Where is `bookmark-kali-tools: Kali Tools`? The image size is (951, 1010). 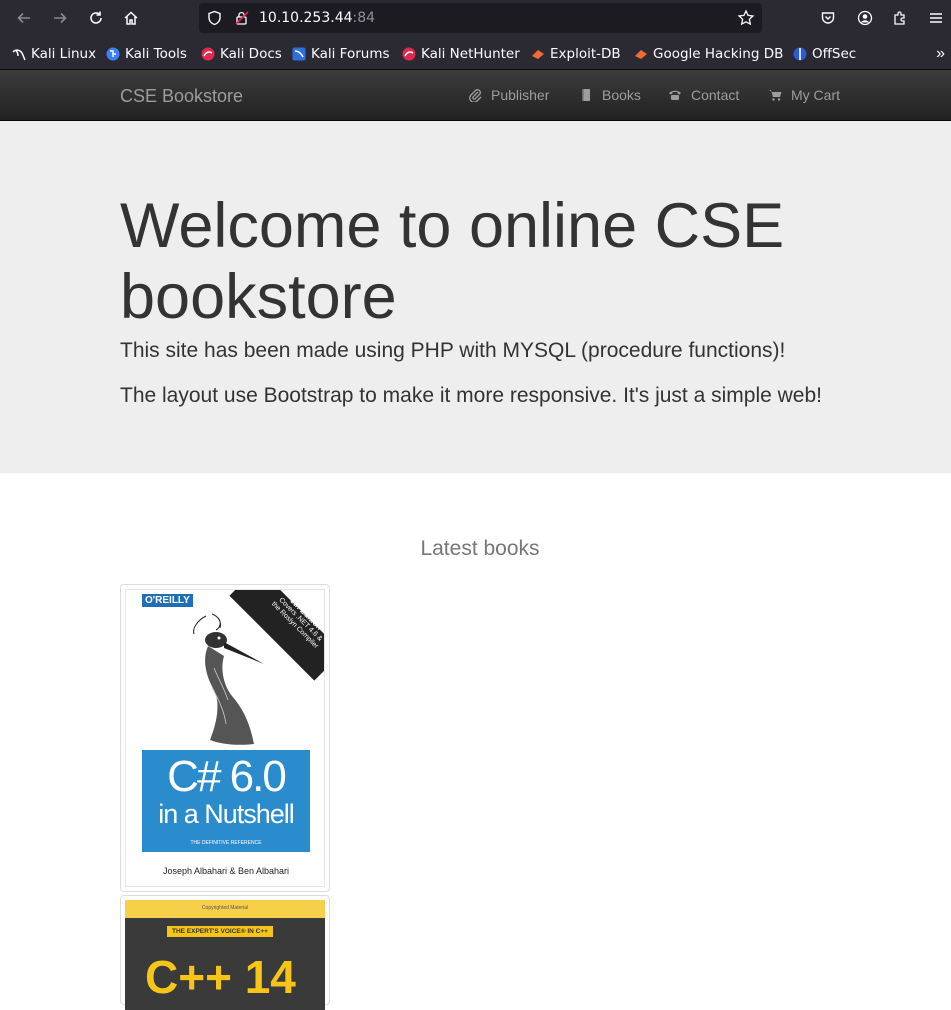 bookmark-kali-tools: Kali Tools is located at coordinates (146, 54).